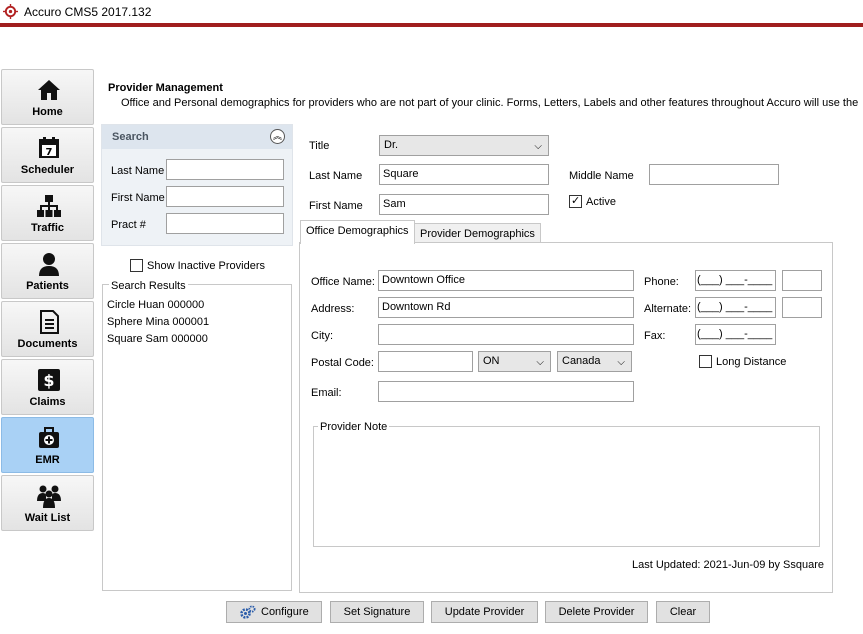  What do you see at coordinates (47, 112) in the screenshot?
I see `sidebar-item-label: Home` at bounding box center [47, 112].